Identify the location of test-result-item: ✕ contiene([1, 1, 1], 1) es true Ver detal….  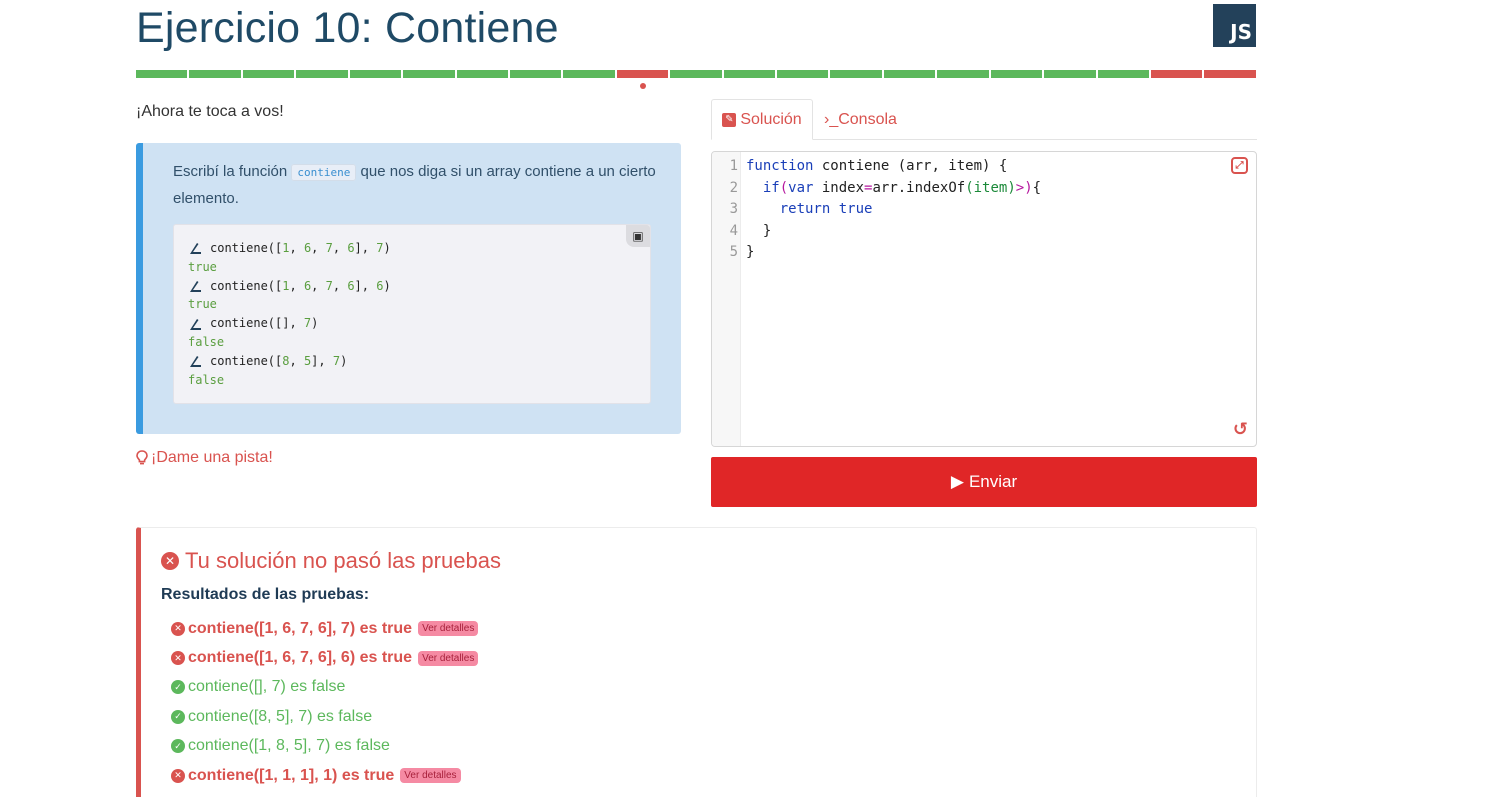
(324, 775).